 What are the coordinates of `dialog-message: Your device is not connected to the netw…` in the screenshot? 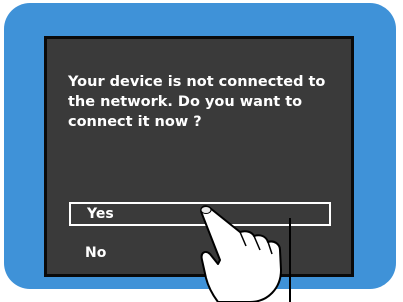 It's located at (197, 102).